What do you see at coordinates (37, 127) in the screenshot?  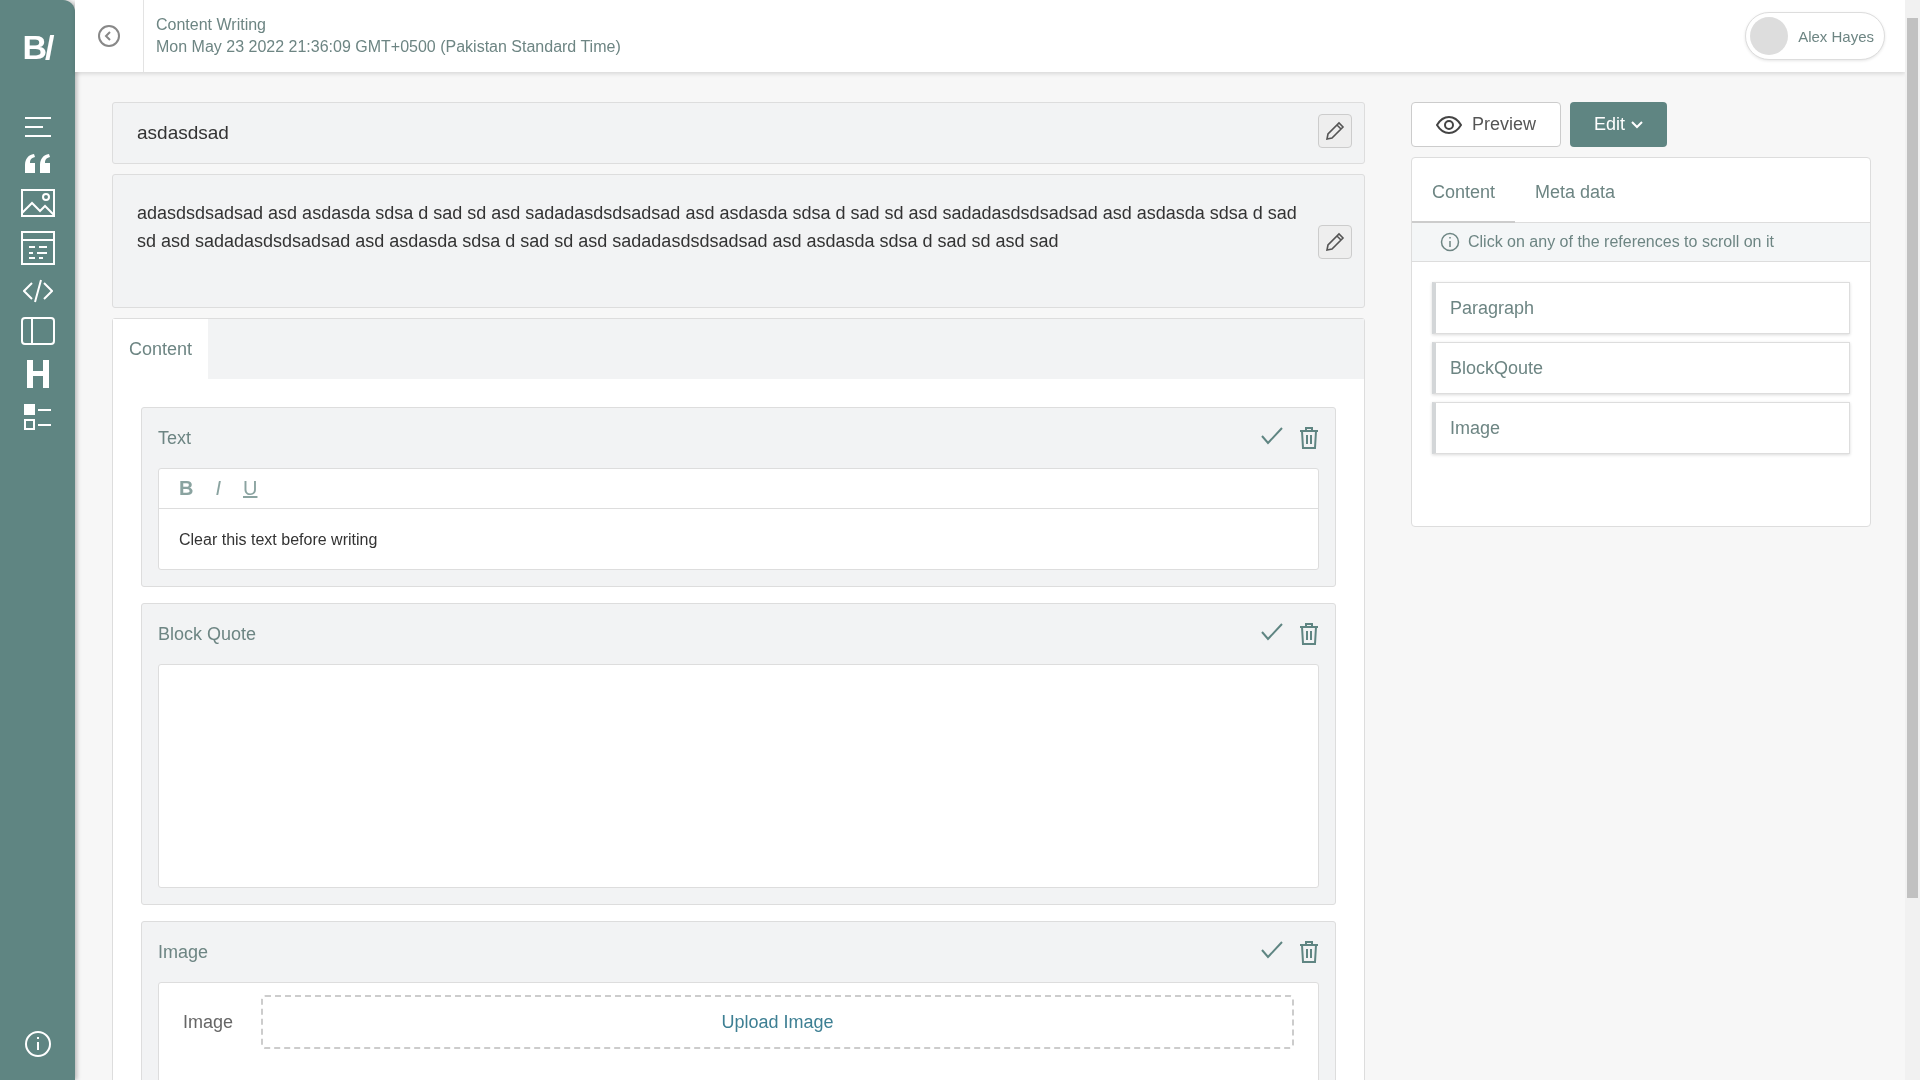 I see `paragraph-icon` at bounding box center [37, 127].